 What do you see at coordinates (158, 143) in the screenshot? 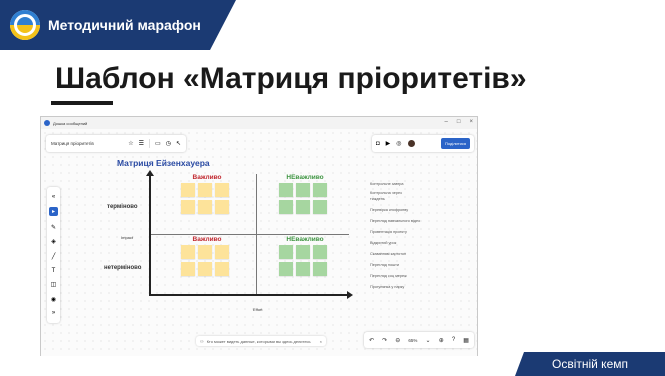
I see `chat-icon: ▭` at bounding box center [158, 143].